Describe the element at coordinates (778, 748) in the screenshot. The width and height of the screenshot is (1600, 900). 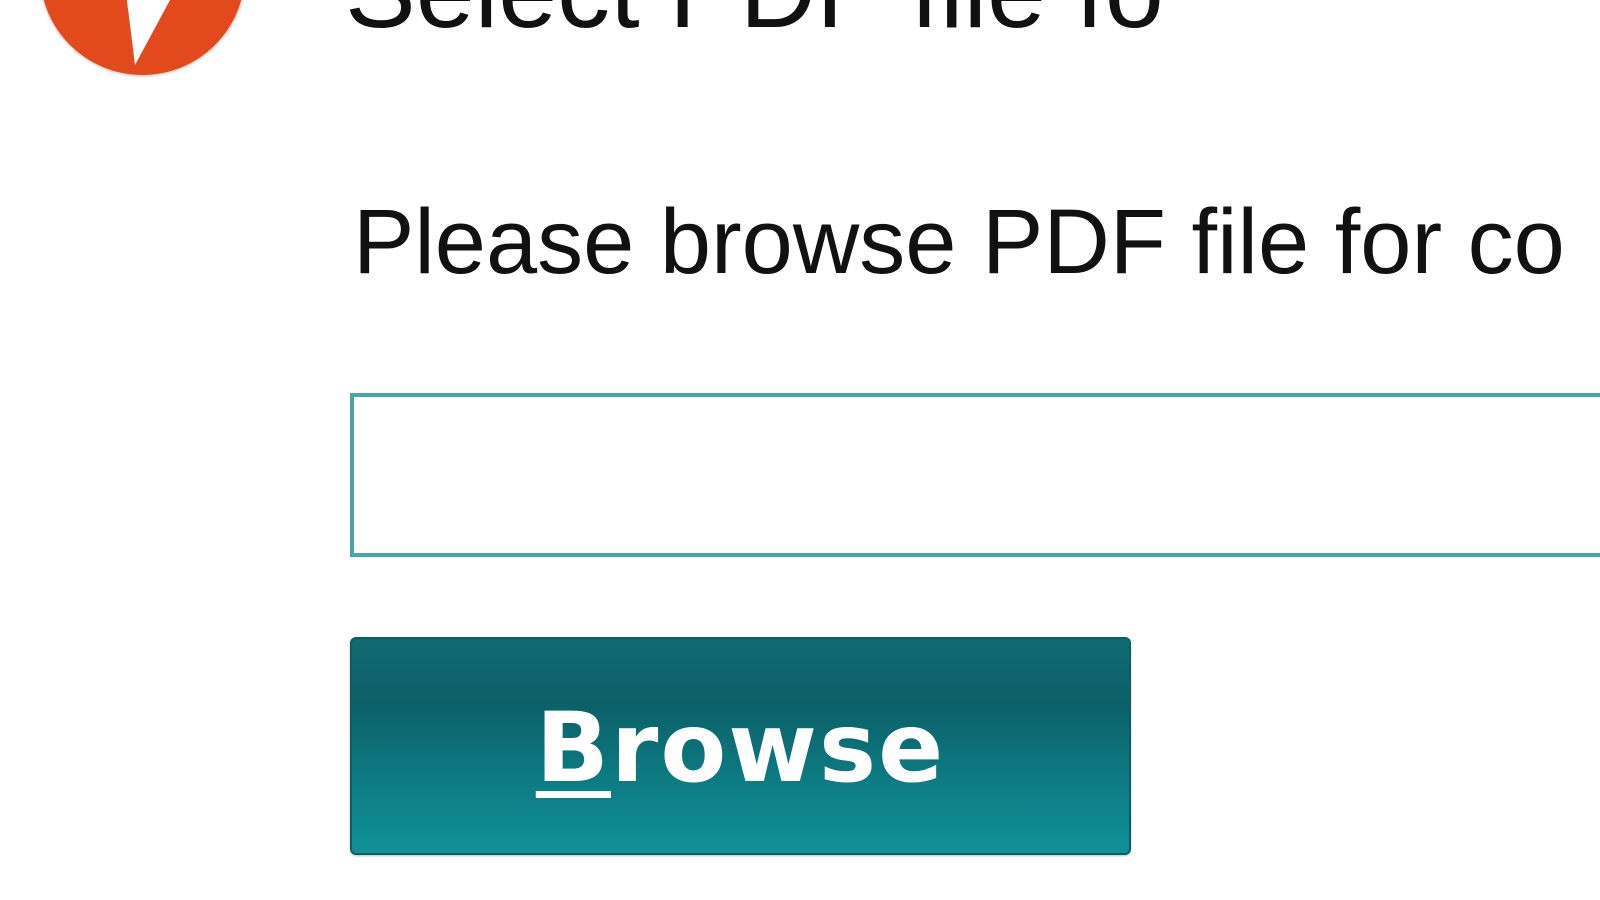
I see `browse-button-label-rest: rowse` at that location.